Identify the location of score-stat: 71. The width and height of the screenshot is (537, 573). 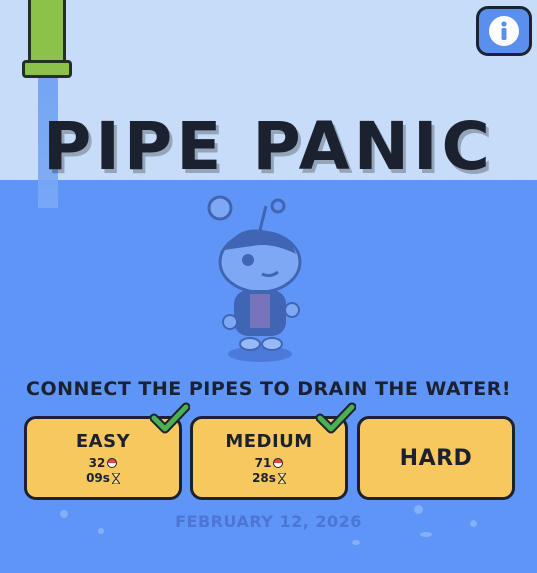
(269, 463).